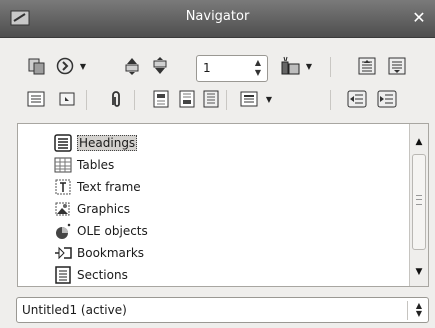 The image size is (435, 328). Describe the element at coordinates (74, 310) in the screenshot. I see `document-select-value: Untitled1 (active)` at that location.